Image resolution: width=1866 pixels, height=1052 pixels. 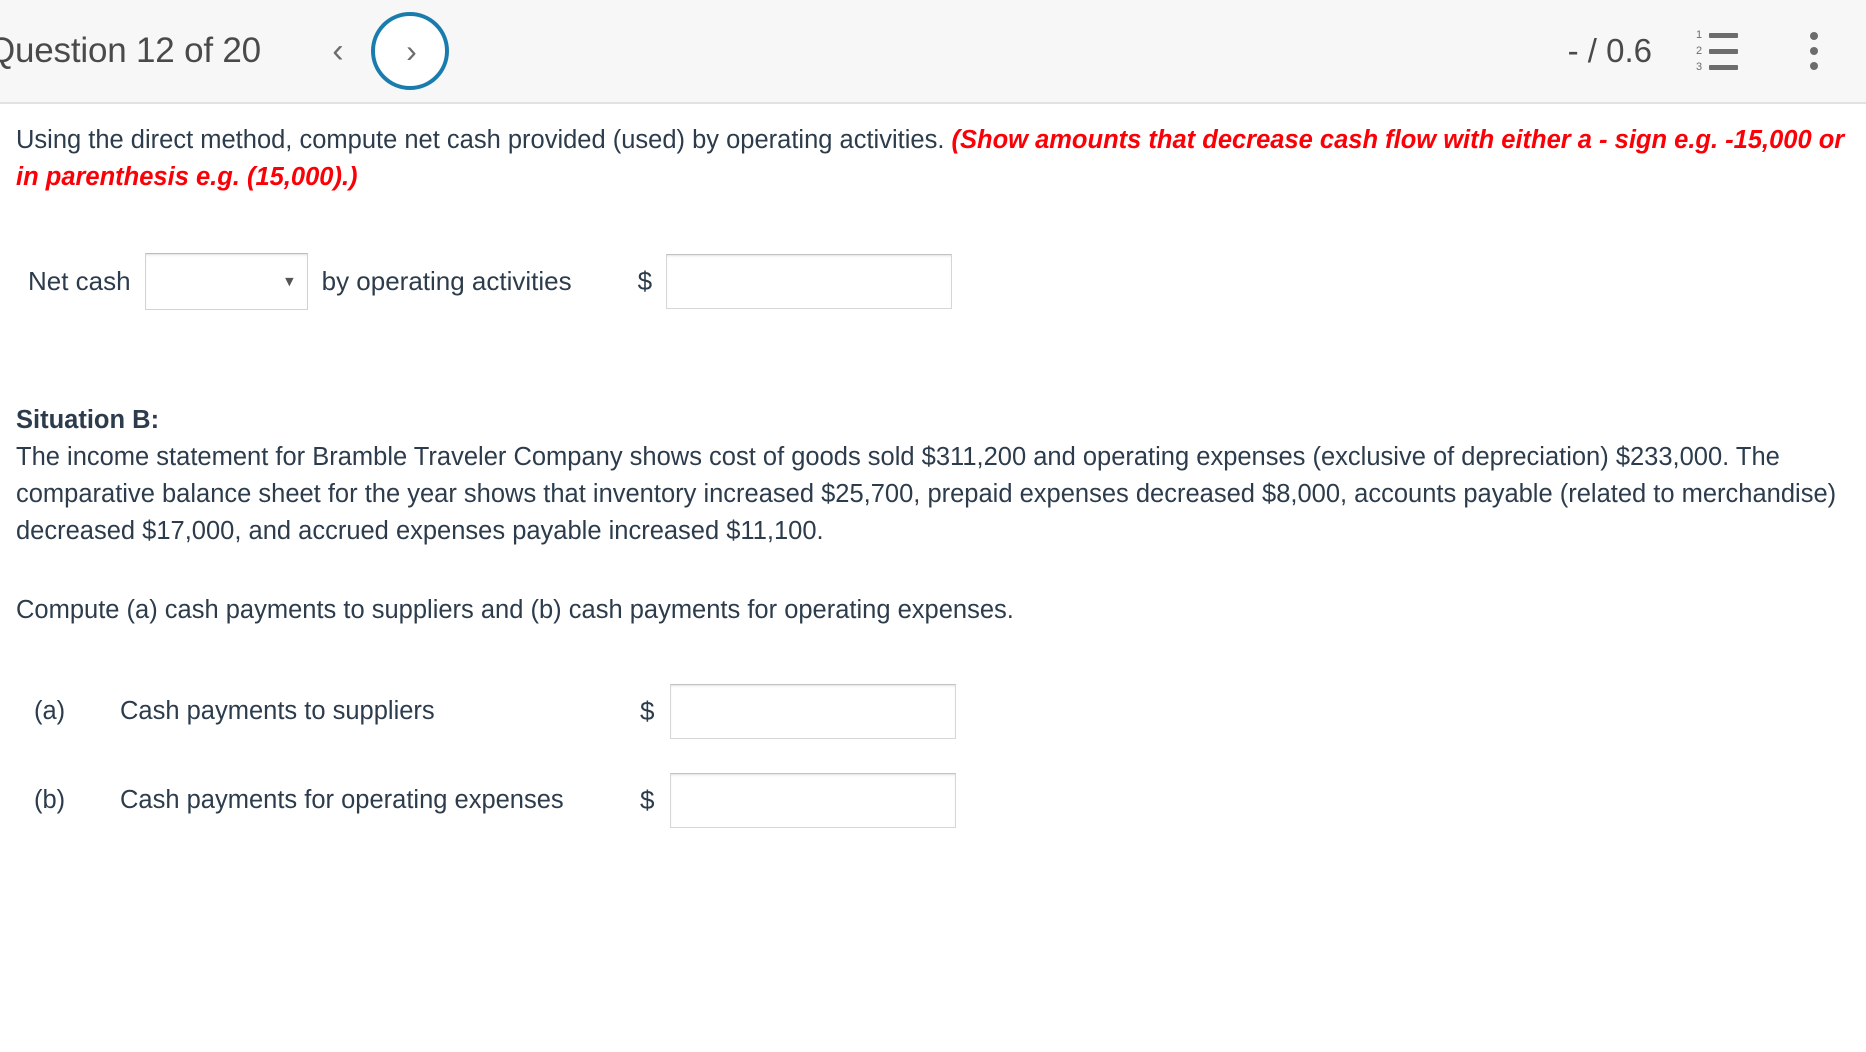 I want to click on net-cash-answer-row: Net cash ▾ by operating activities $, so click(x=933, y=282).